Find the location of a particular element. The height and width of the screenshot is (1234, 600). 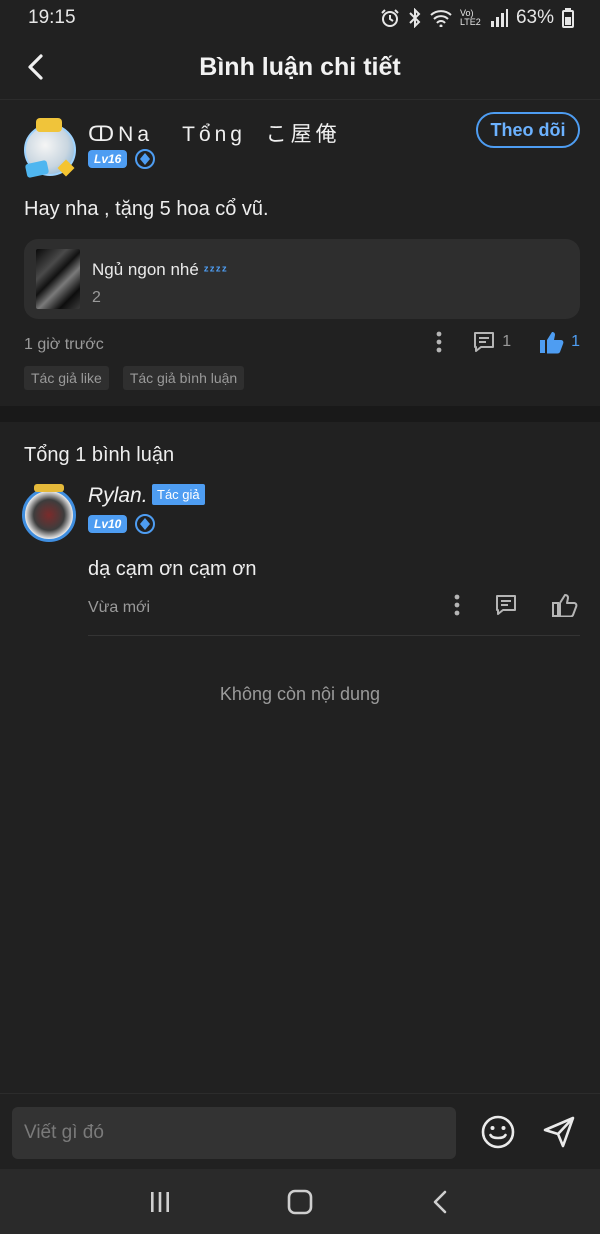

referenced-post-card: Ngủ ngon nhé ᶻᶻᶻᶻ 2 is located at coordinates (302, 279).